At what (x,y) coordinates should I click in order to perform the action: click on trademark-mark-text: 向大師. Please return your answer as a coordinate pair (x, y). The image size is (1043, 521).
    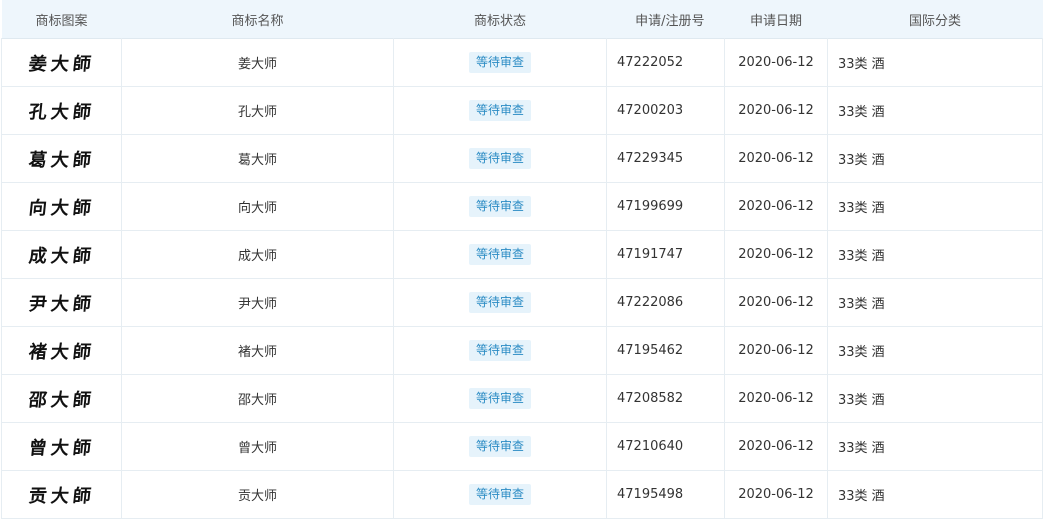
    Looking at the image, I should click on (61, 208).